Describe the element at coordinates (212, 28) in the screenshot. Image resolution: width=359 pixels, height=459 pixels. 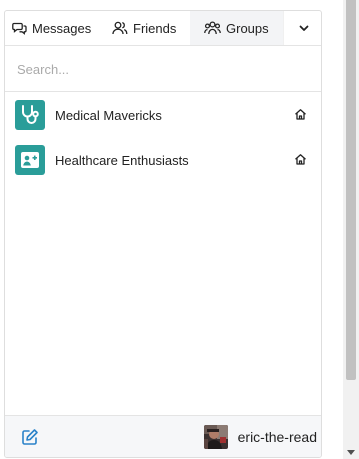
I see `group-icon` at that location.